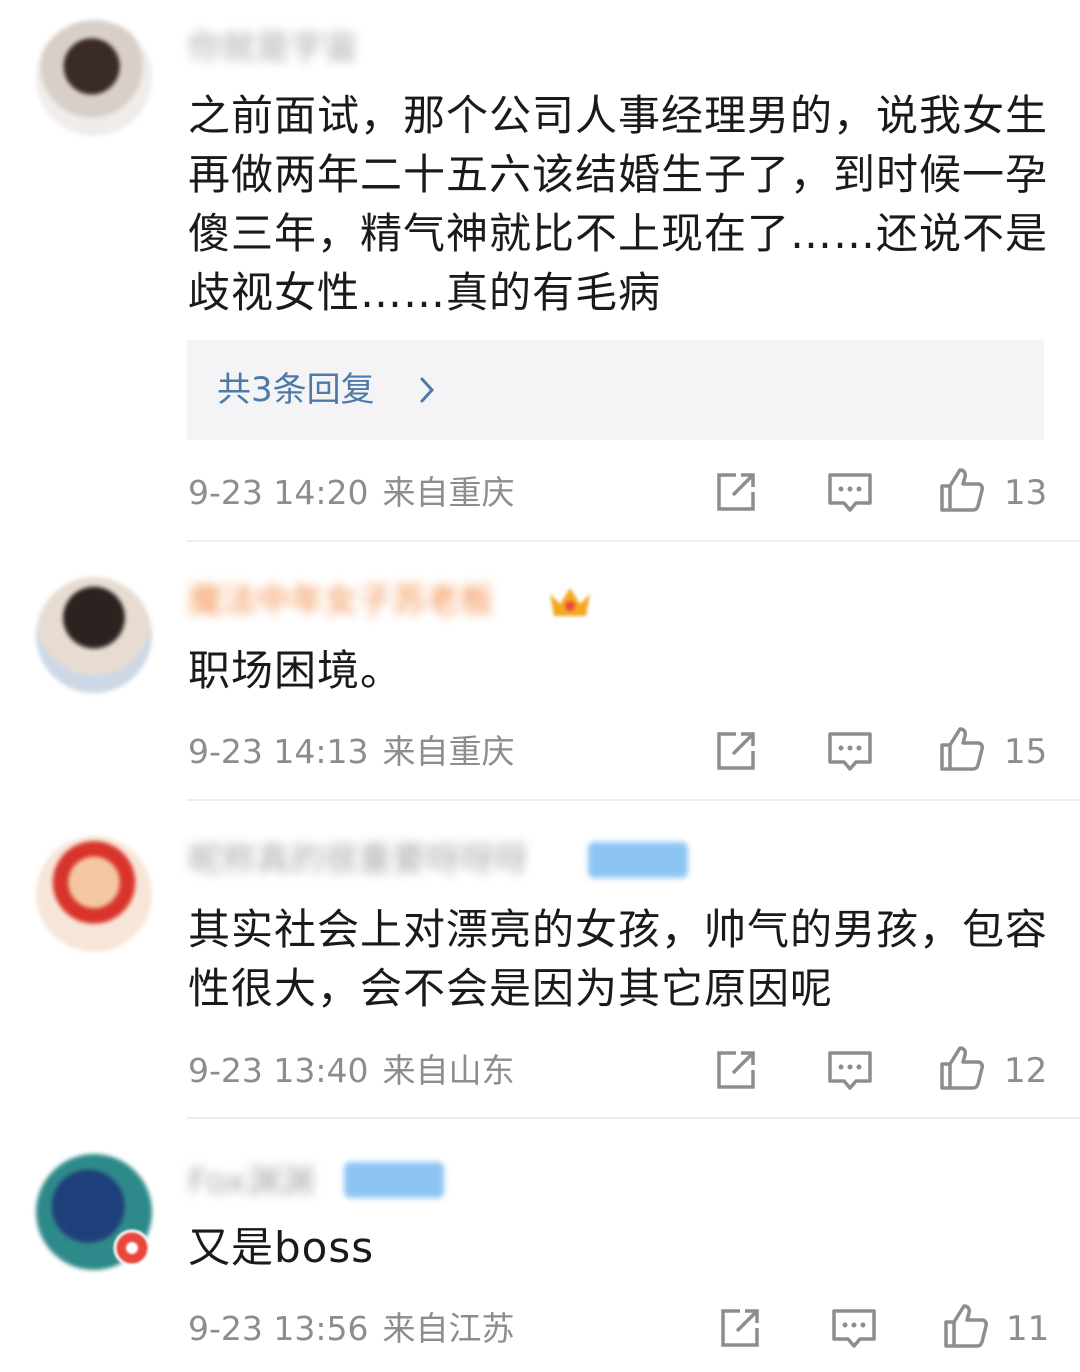 This screenshot has width=1080, height=1372. Describe the element at coordinates (618, 959) in the screenshot. I see `comment-text: 其实社会上对漂亮的女孩，帅气的男孩，包容性很大，会不会是因为其它原因呢` at that location.